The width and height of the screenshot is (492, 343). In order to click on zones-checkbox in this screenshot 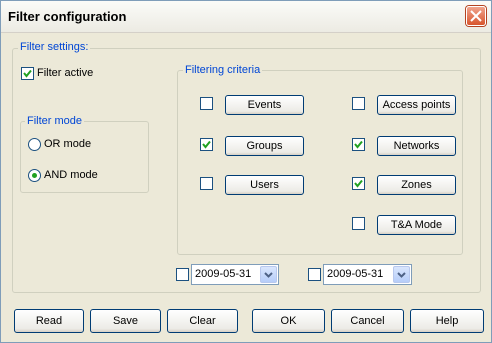, I will do `click(358, 183)`.